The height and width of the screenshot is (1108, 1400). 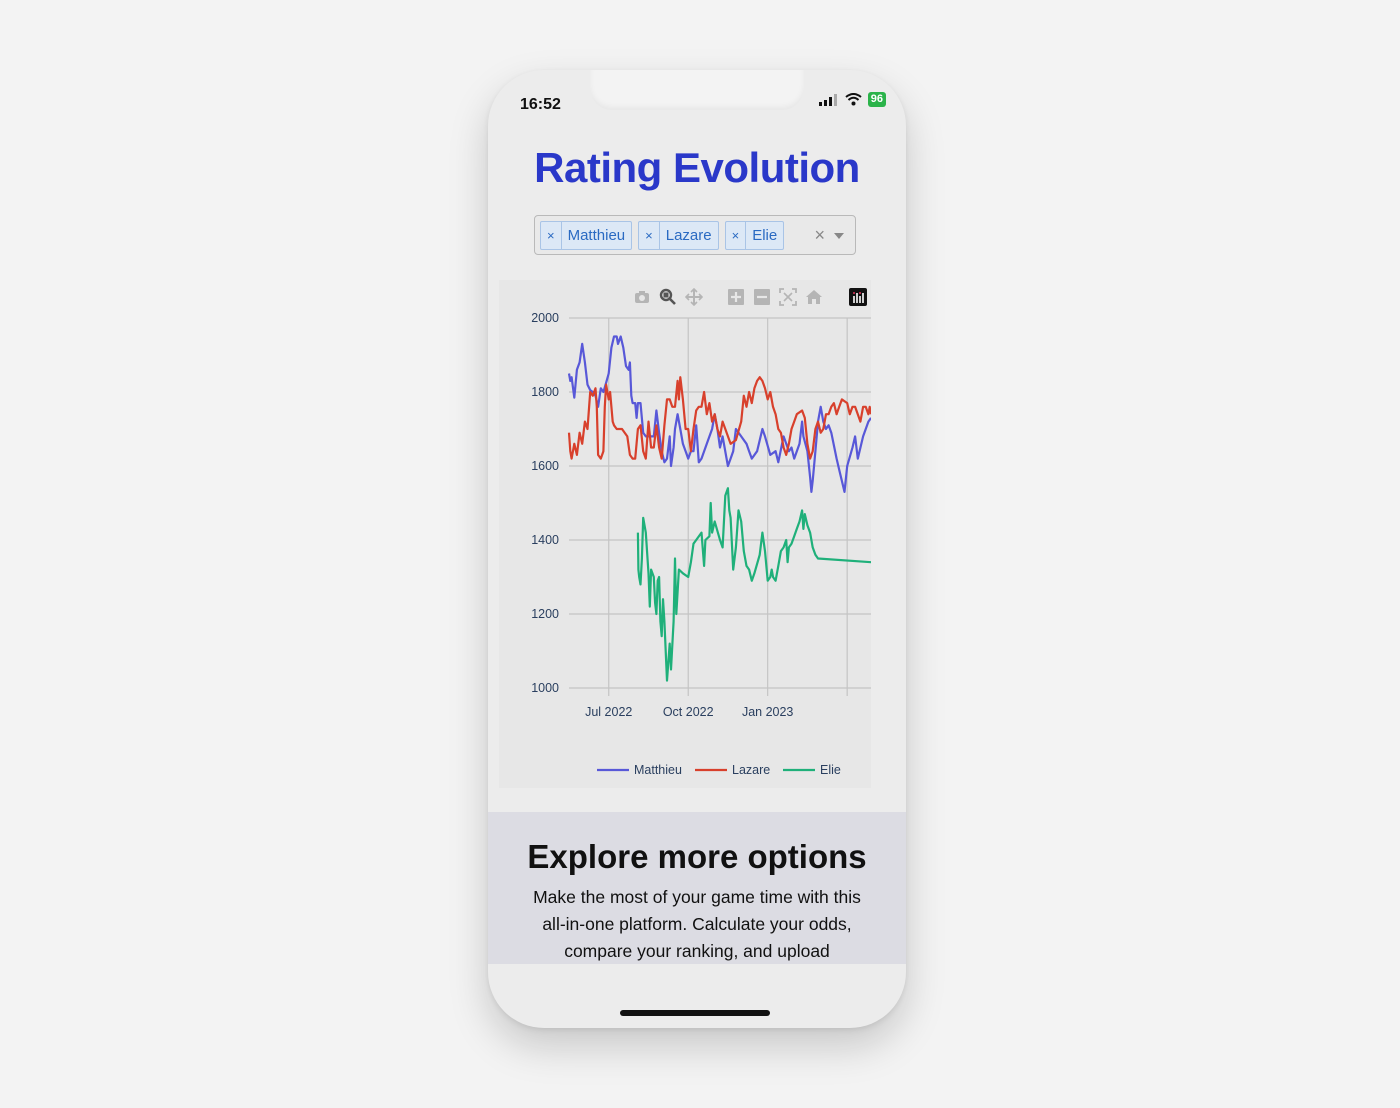 I want to click on chip-label: Lazare, so click(x=688, y=235).